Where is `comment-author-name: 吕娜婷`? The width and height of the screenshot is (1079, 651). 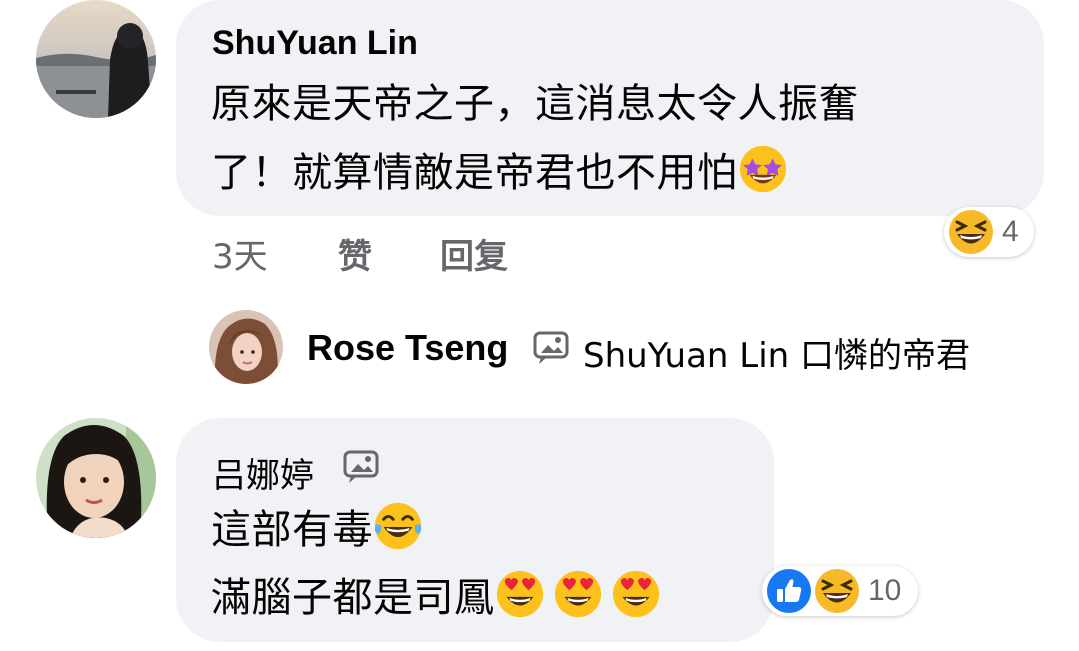
comment-author-name: 吕娜婷 is located at coordinates (263, 476).